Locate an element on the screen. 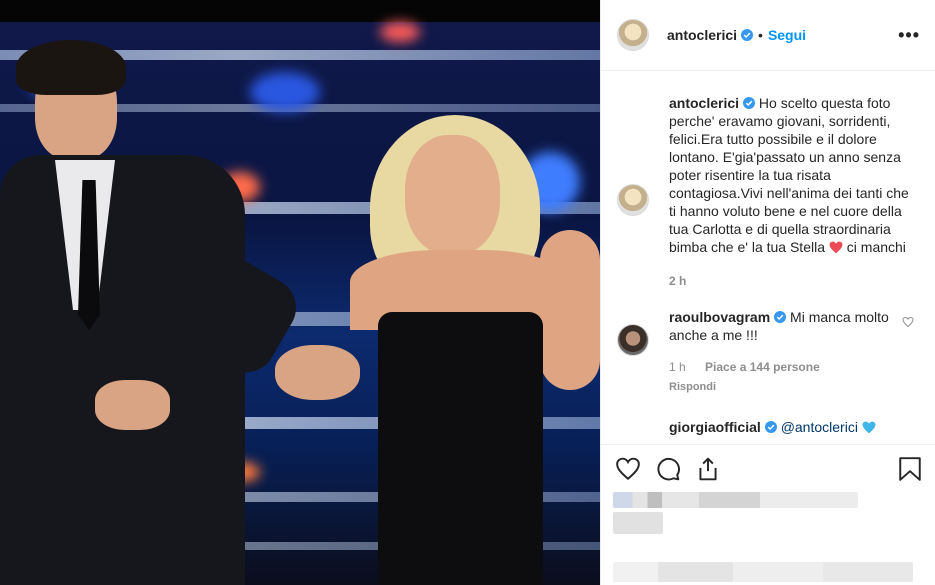 This screenshot has width=935, height=585. reply-button: Rispondi is located at coordinates (792, 387).